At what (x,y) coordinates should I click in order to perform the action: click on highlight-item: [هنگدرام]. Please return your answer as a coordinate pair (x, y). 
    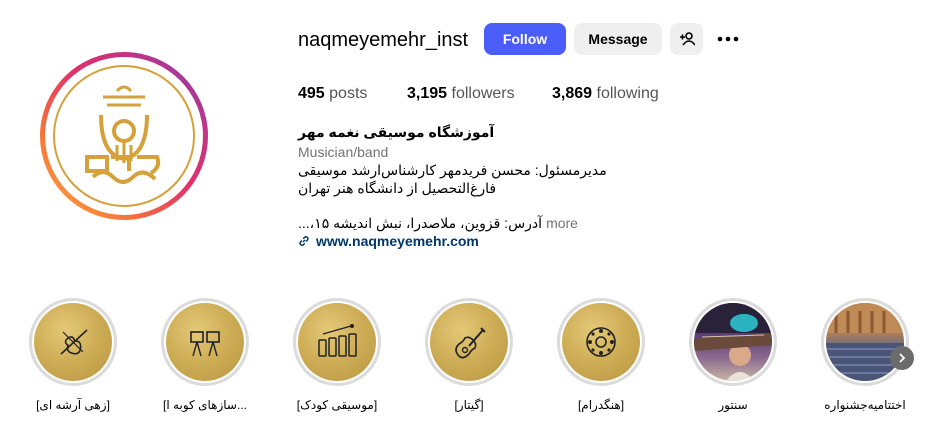
    Looking at the image, I should click on (601, 355).